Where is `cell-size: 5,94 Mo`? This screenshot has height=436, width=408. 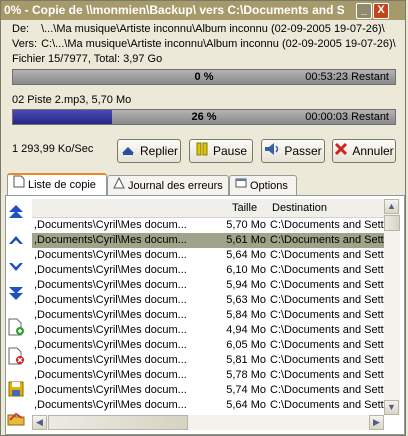
cell-size: 5,94 Mo is located at coordinates (246, 285).